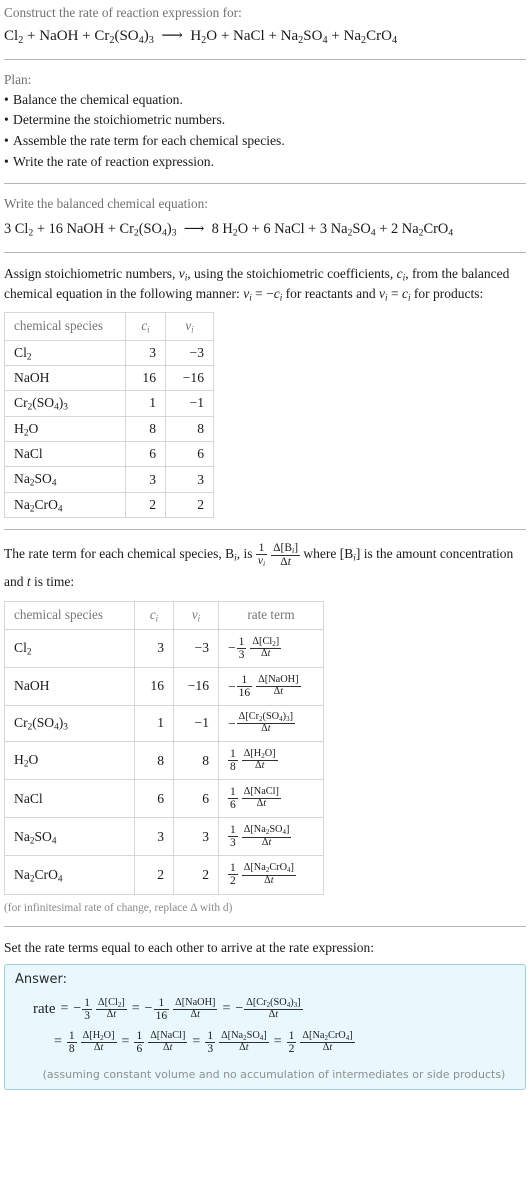 The height and width of the screenshot is (1204, 530). Describe the element at coordinates (267, 228) in the screenshot. I see `coeff: 6` at that location.